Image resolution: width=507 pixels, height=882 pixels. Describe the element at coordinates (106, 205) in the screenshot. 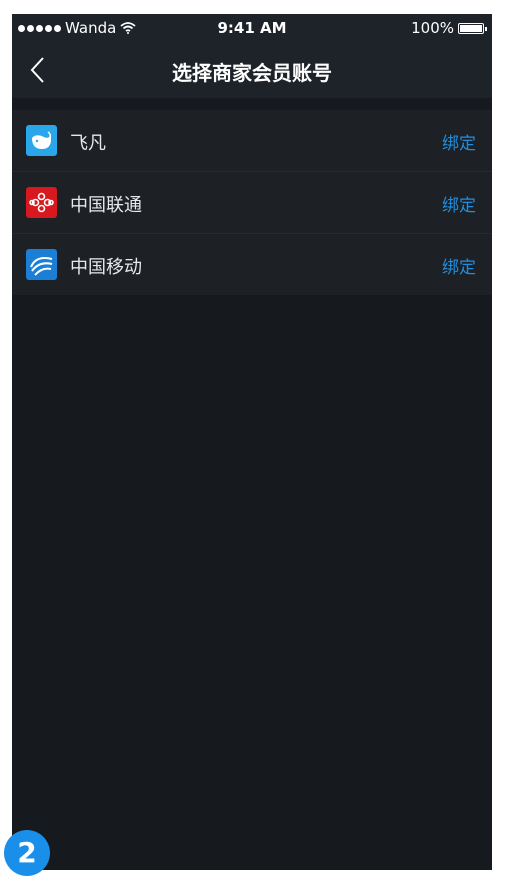

I see `account-name: 中国联通` at that location.